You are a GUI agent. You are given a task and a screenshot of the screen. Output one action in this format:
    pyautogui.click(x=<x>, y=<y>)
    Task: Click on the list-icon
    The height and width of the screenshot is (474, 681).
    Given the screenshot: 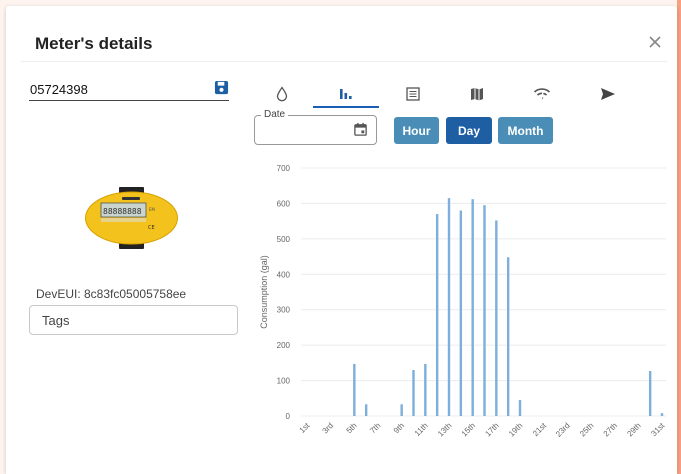 What is the action you would take?
    pyautogui.click(x=413, y=94)
    